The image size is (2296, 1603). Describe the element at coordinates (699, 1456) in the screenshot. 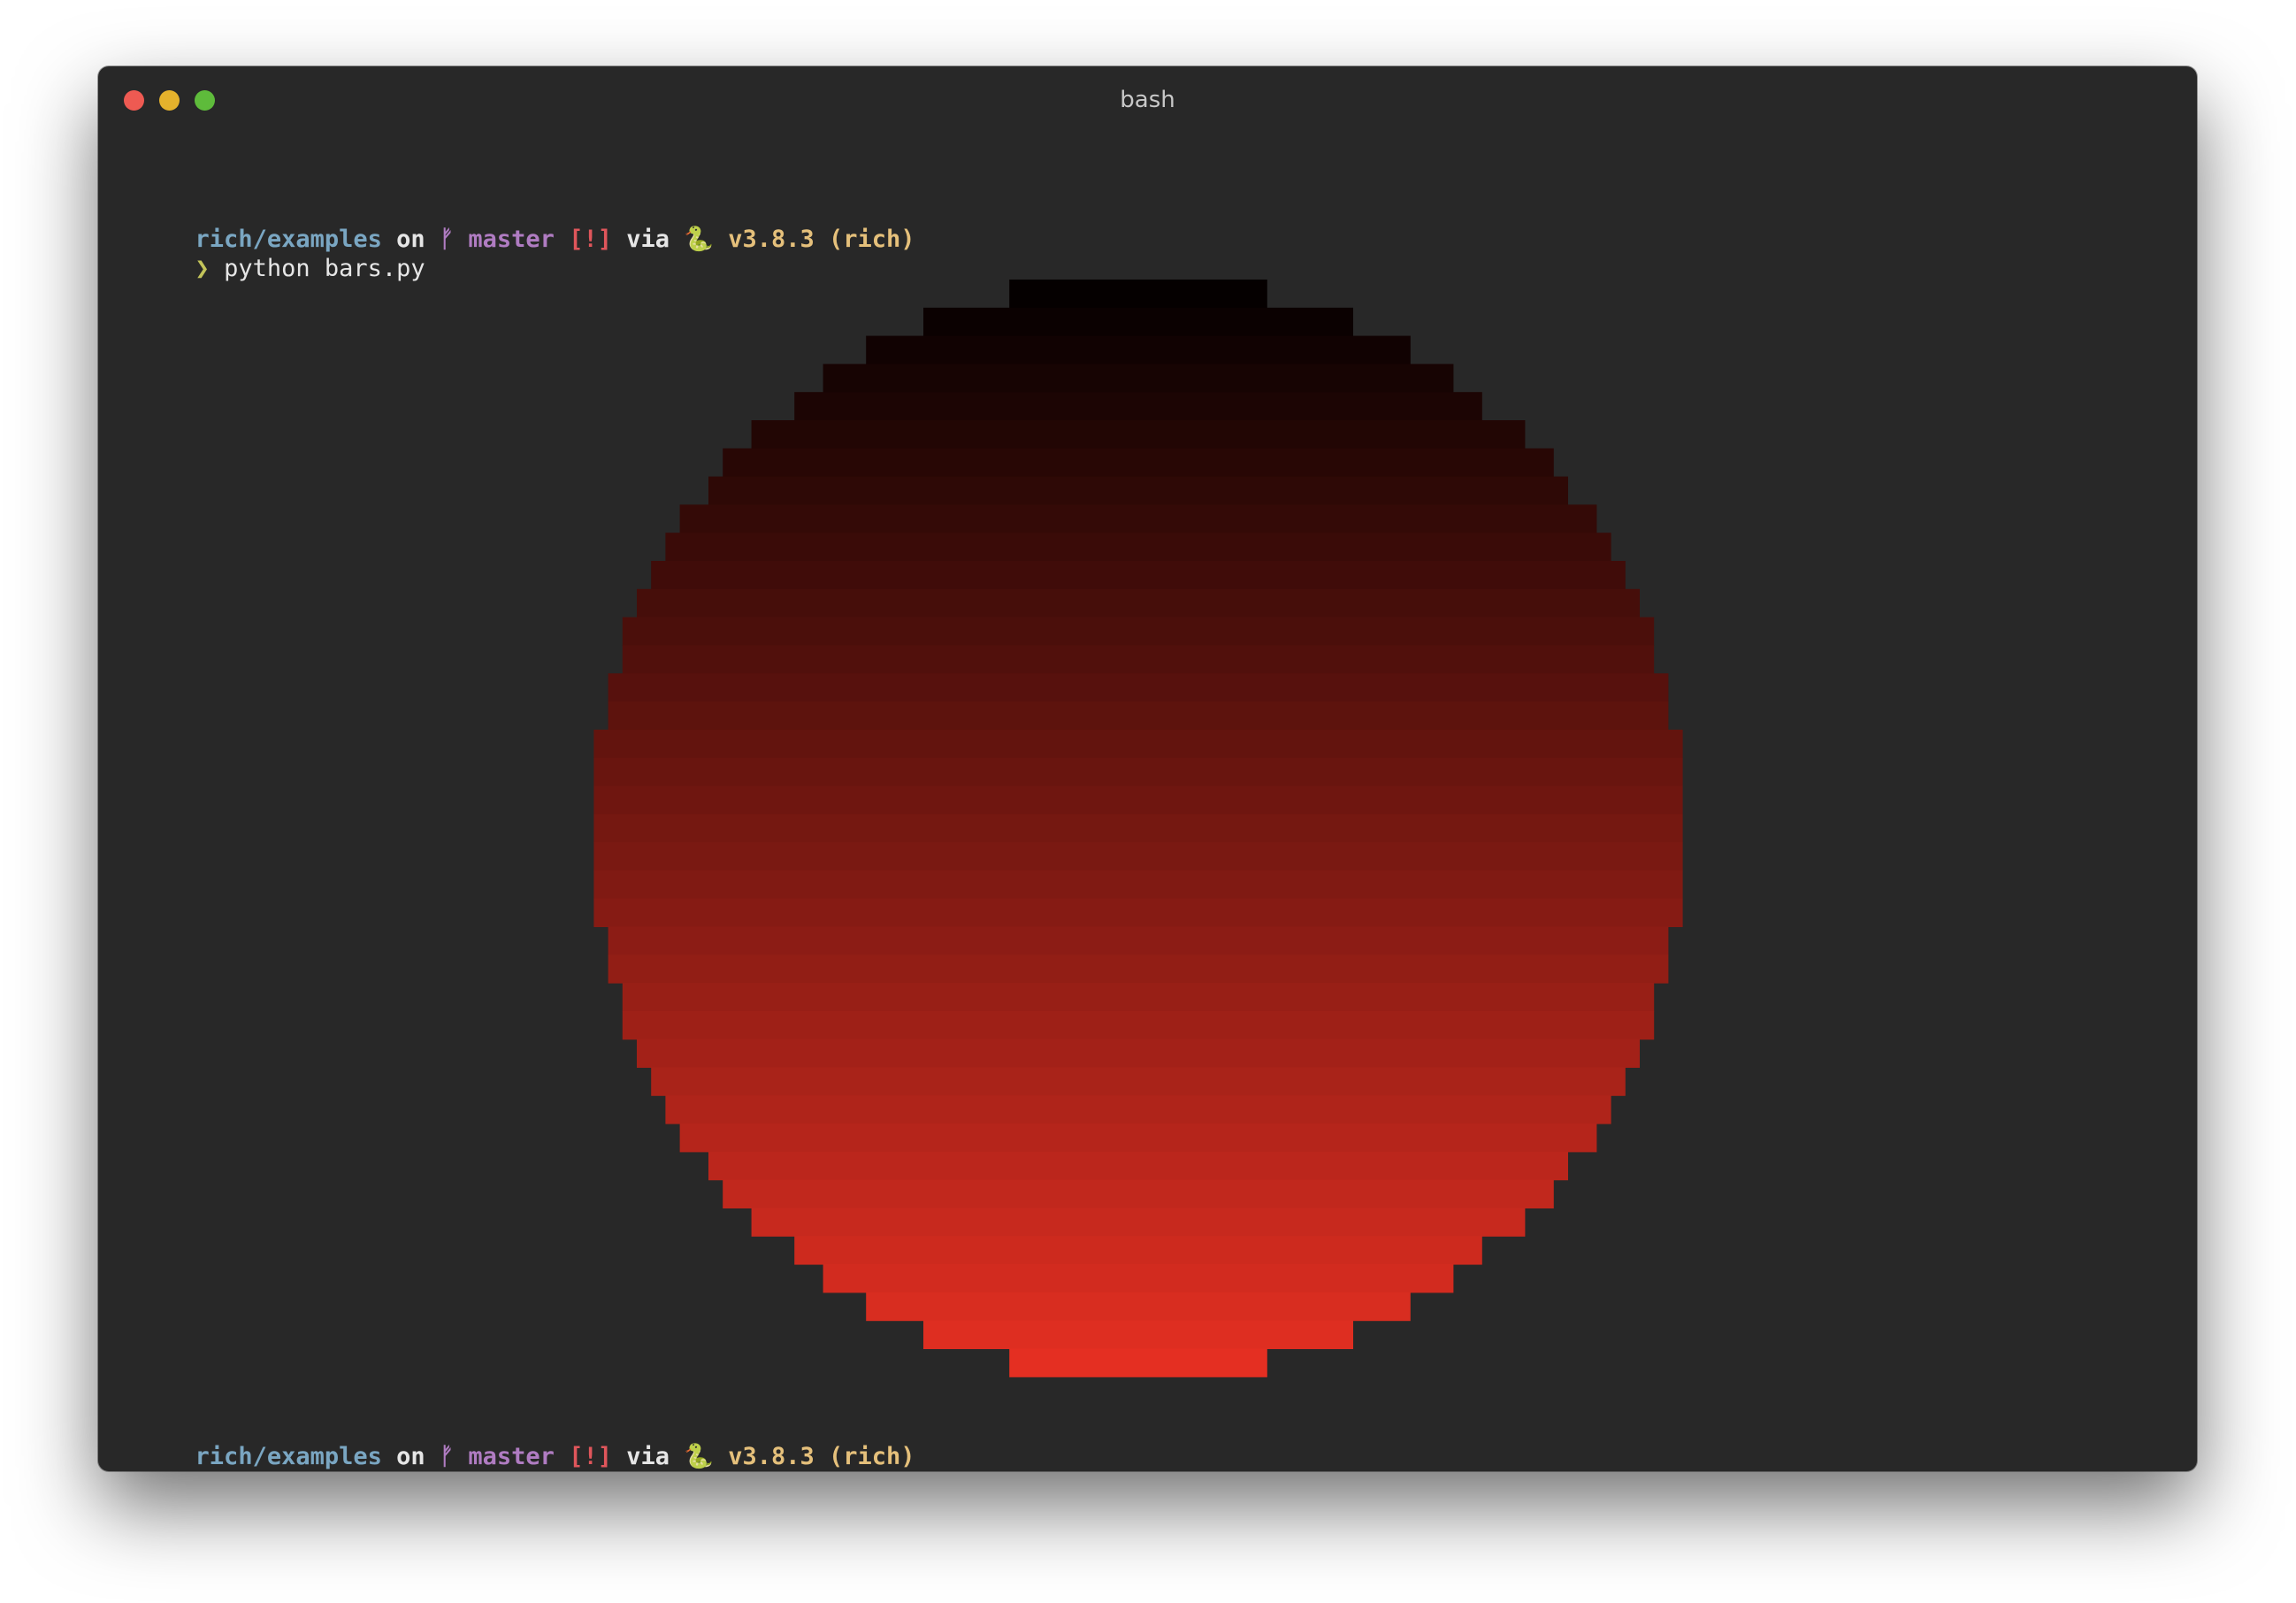

I see `python-icon: 🐍` at that location.